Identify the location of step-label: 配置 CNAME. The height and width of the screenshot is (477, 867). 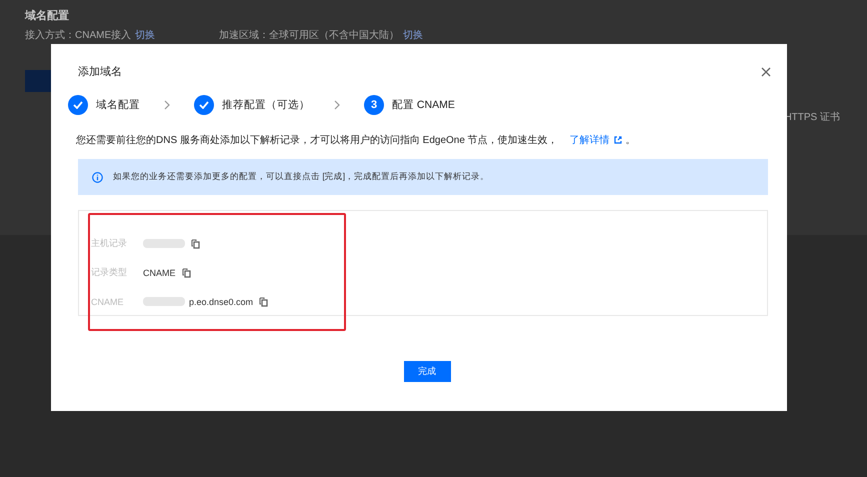
(423, 105).